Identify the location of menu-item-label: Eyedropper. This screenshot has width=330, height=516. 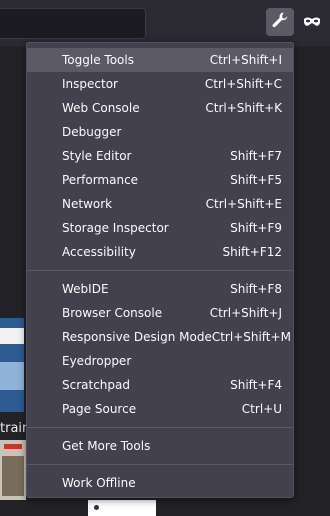
(97, 361).